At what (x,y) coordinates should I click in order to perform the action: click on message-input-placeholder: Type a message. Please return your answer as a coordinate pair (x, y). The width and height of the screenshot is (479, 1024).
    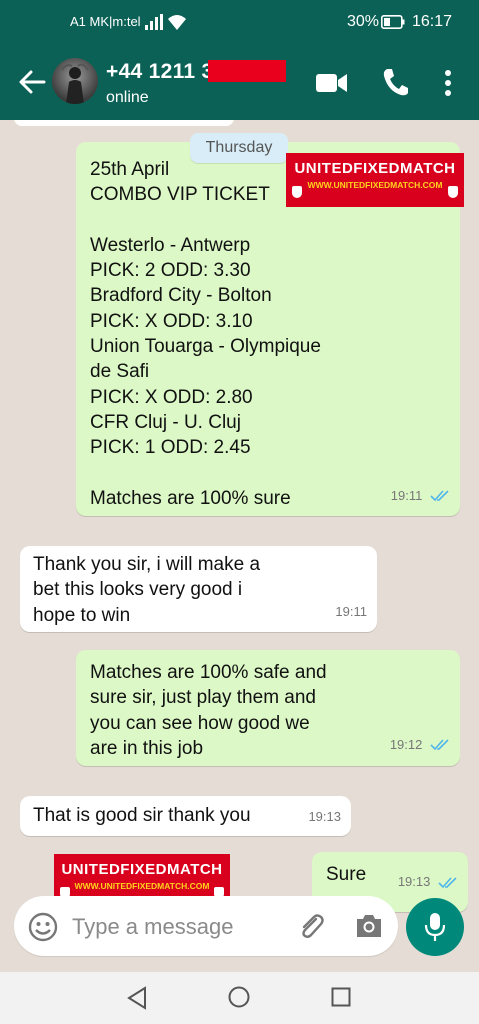
    Looking at the image, I should click on (152, 927).